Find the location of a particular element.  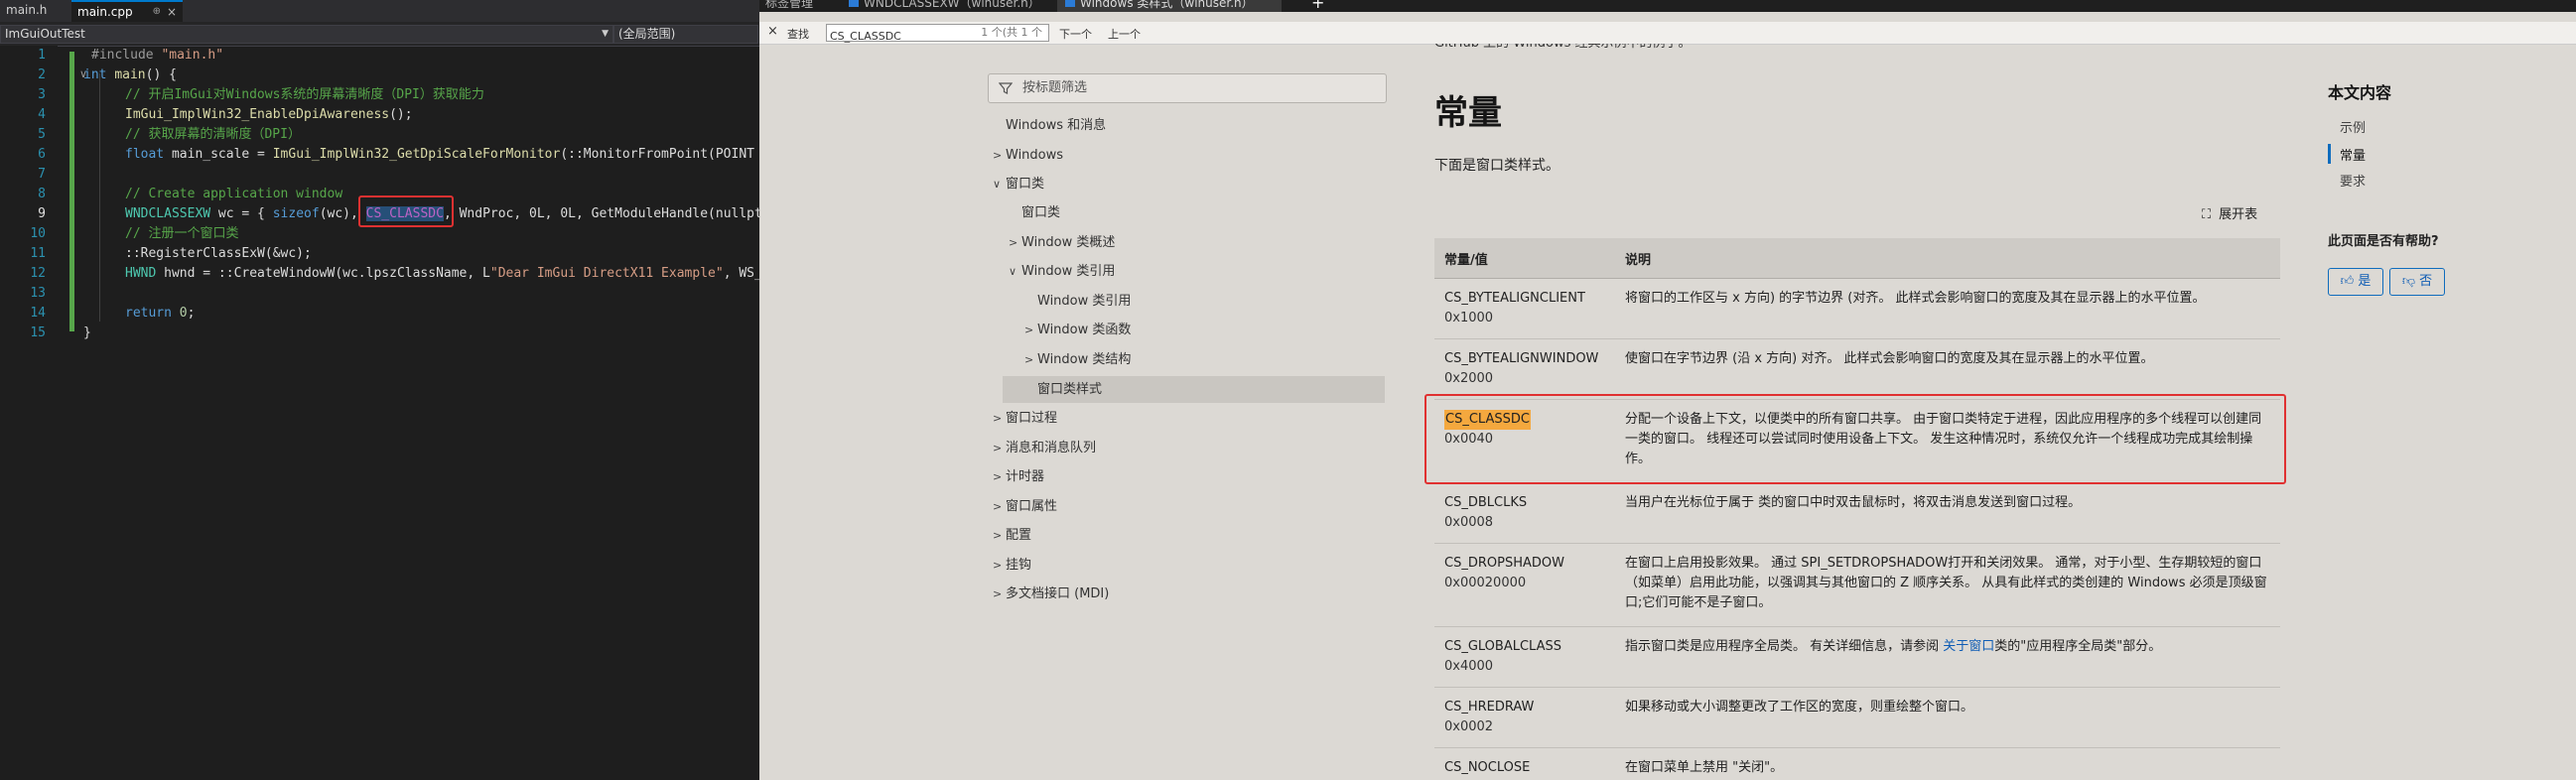

page-title: 常量 is located at coordinates (1468, 113).